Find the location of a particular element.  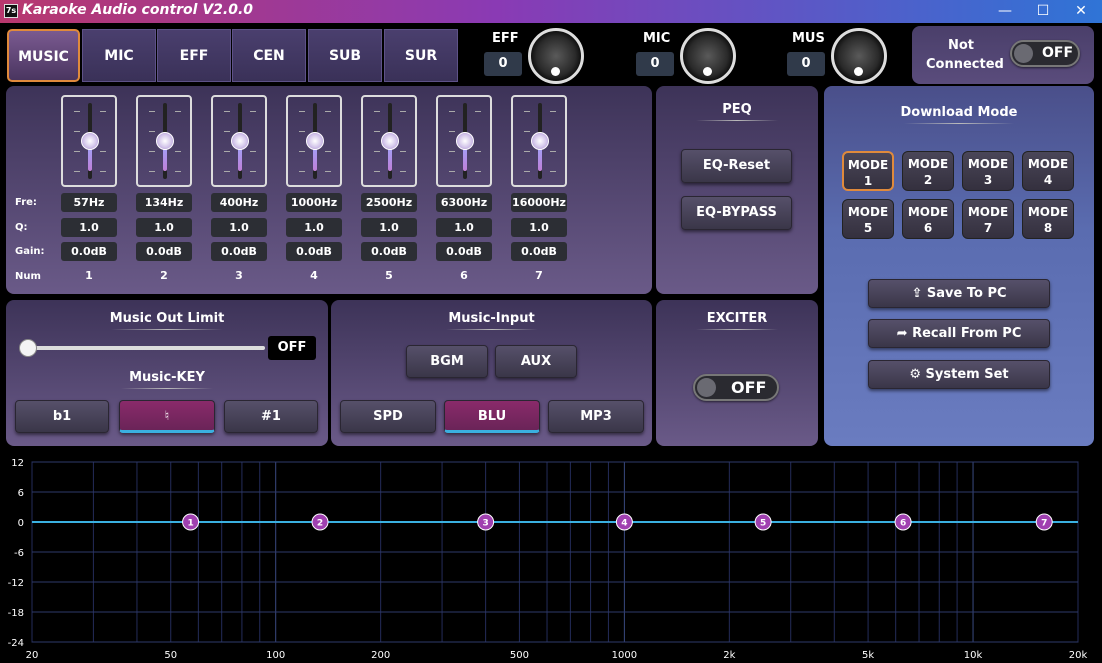

minimize-icon: — is located at coordinates (1005, 11).